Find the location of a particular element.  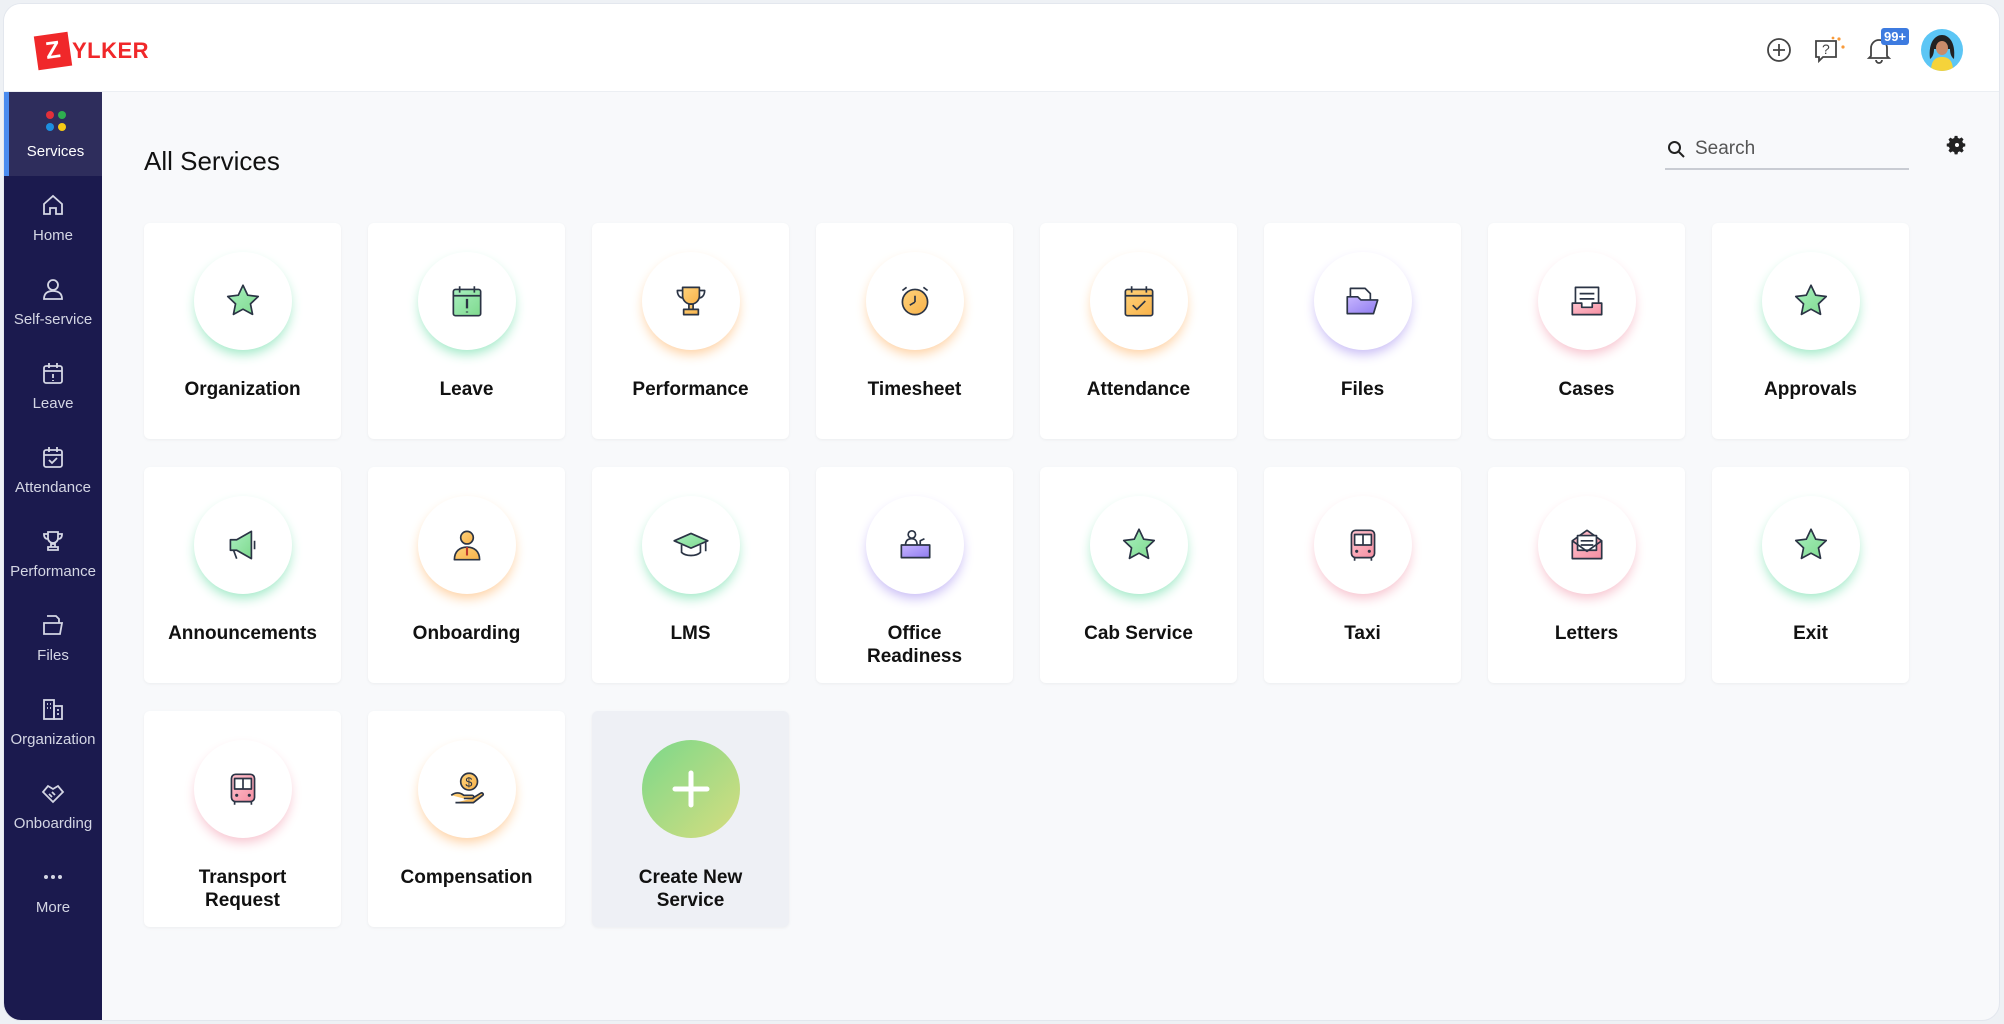

search-input: Search is located at coordinates (1787, 150).